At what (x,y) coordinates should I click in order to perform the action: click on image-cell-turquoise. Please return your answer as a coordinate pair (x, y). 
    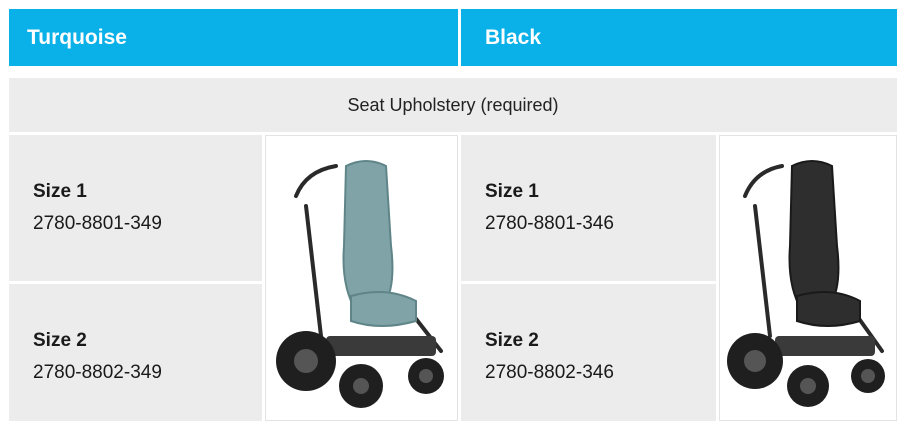
    Looking at the image, I should click on (361, 278).